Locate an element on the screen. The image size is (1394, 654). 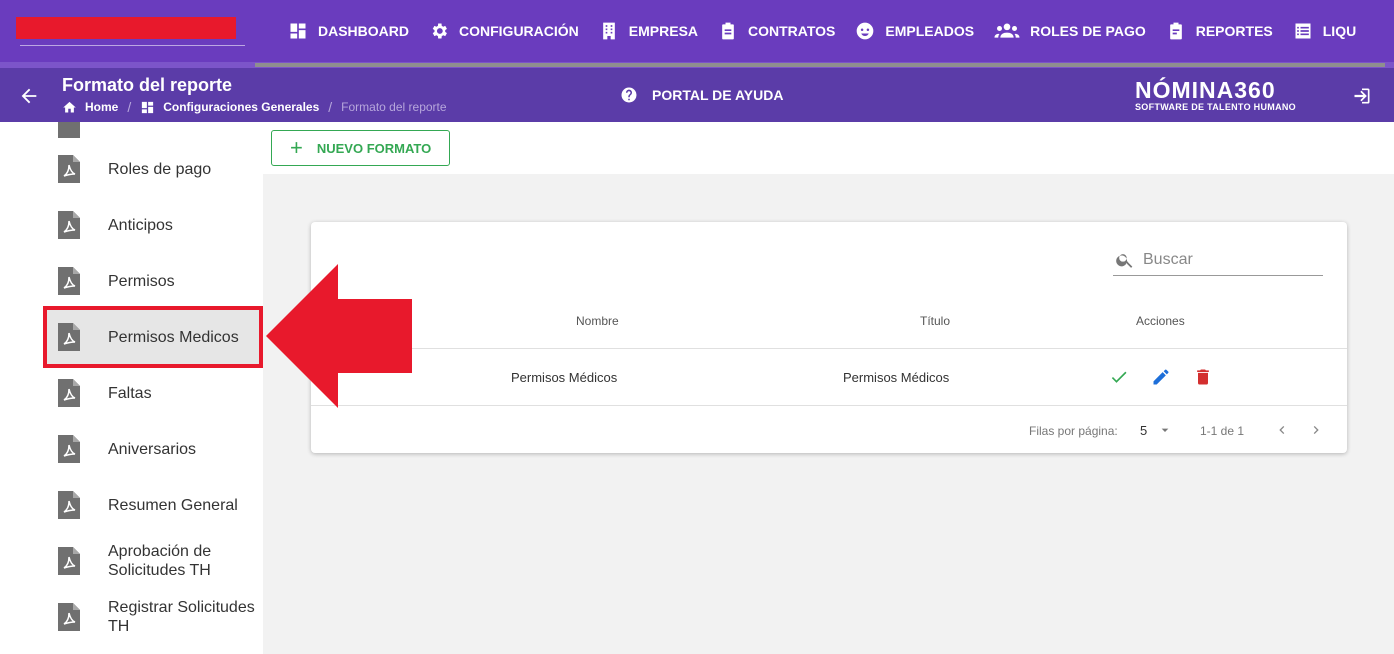
chevron-down-icon is located at coordinates (1165, 430).